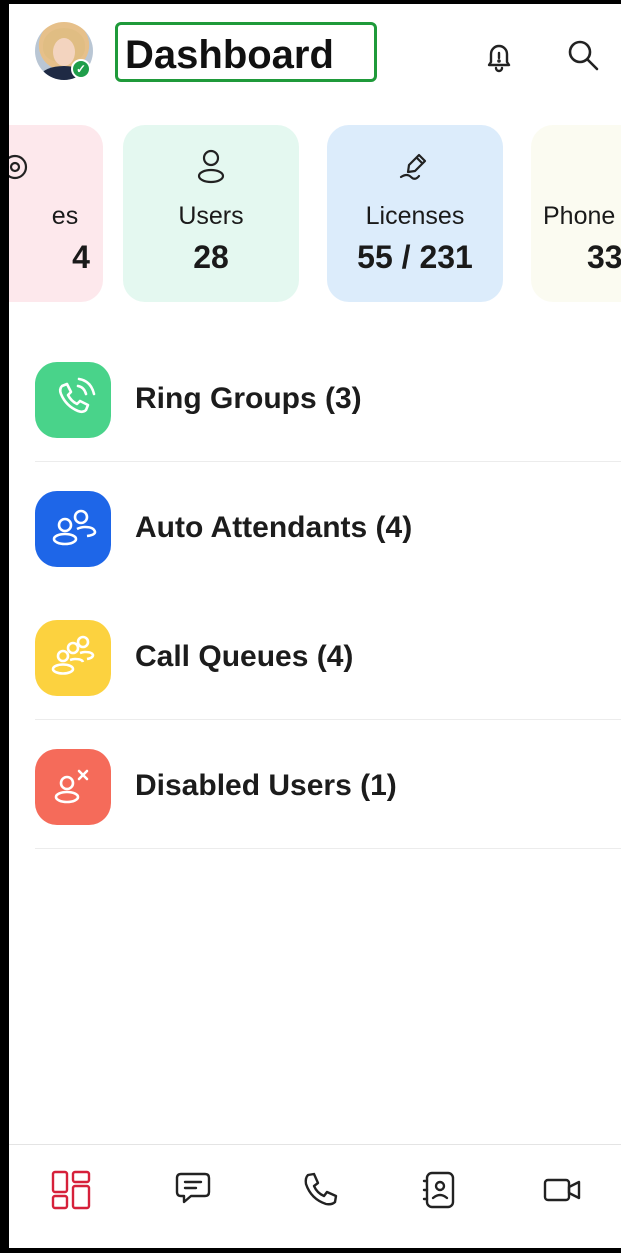 This screenshot has height=1253, width=621. Describe the element at coordinates (563, 1190) in the screenshot. I see `video-icon` at that location.